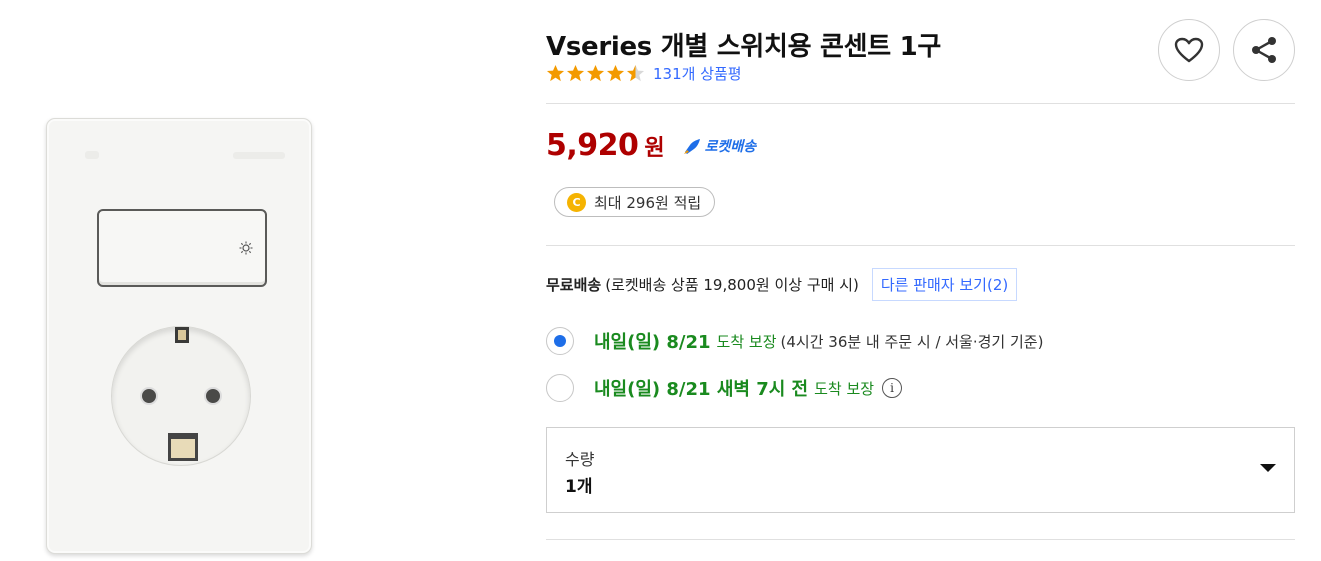  I want to click on share-icon, so click(1264, 50).